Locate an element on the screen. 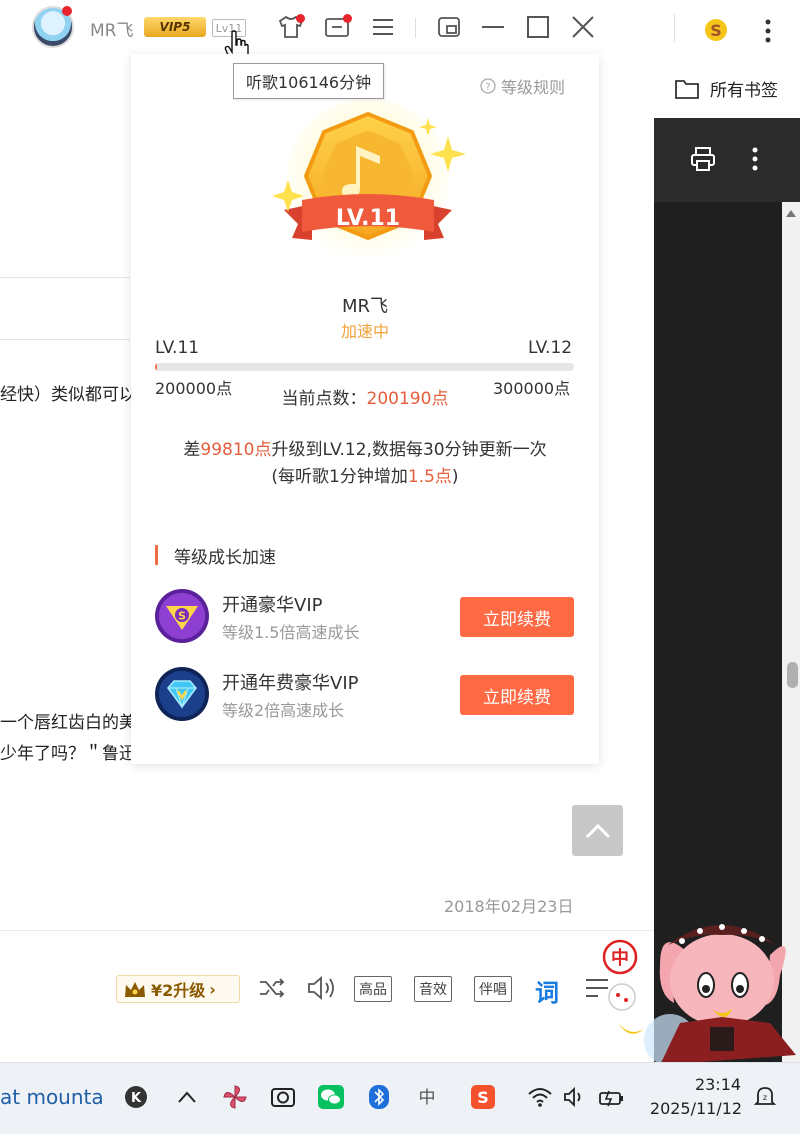  mascot-character-icon: 中 is located at coordinates (699, 995).